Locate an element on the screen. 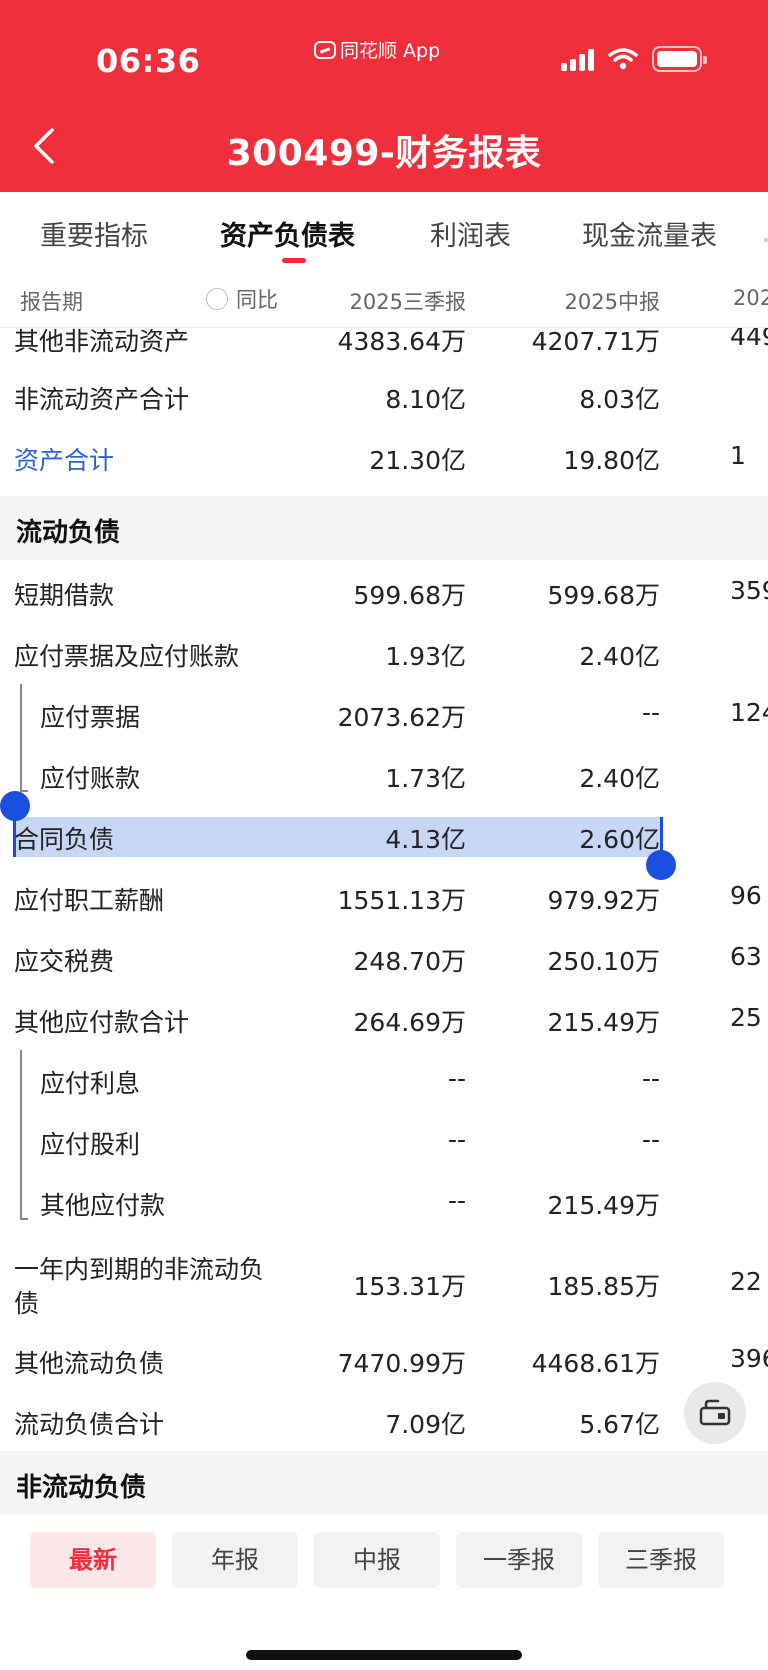 Image resolution: width=768 pixels, height=1670 pixels. value-q3: 599.68万 is located at coordinates (409, 595).